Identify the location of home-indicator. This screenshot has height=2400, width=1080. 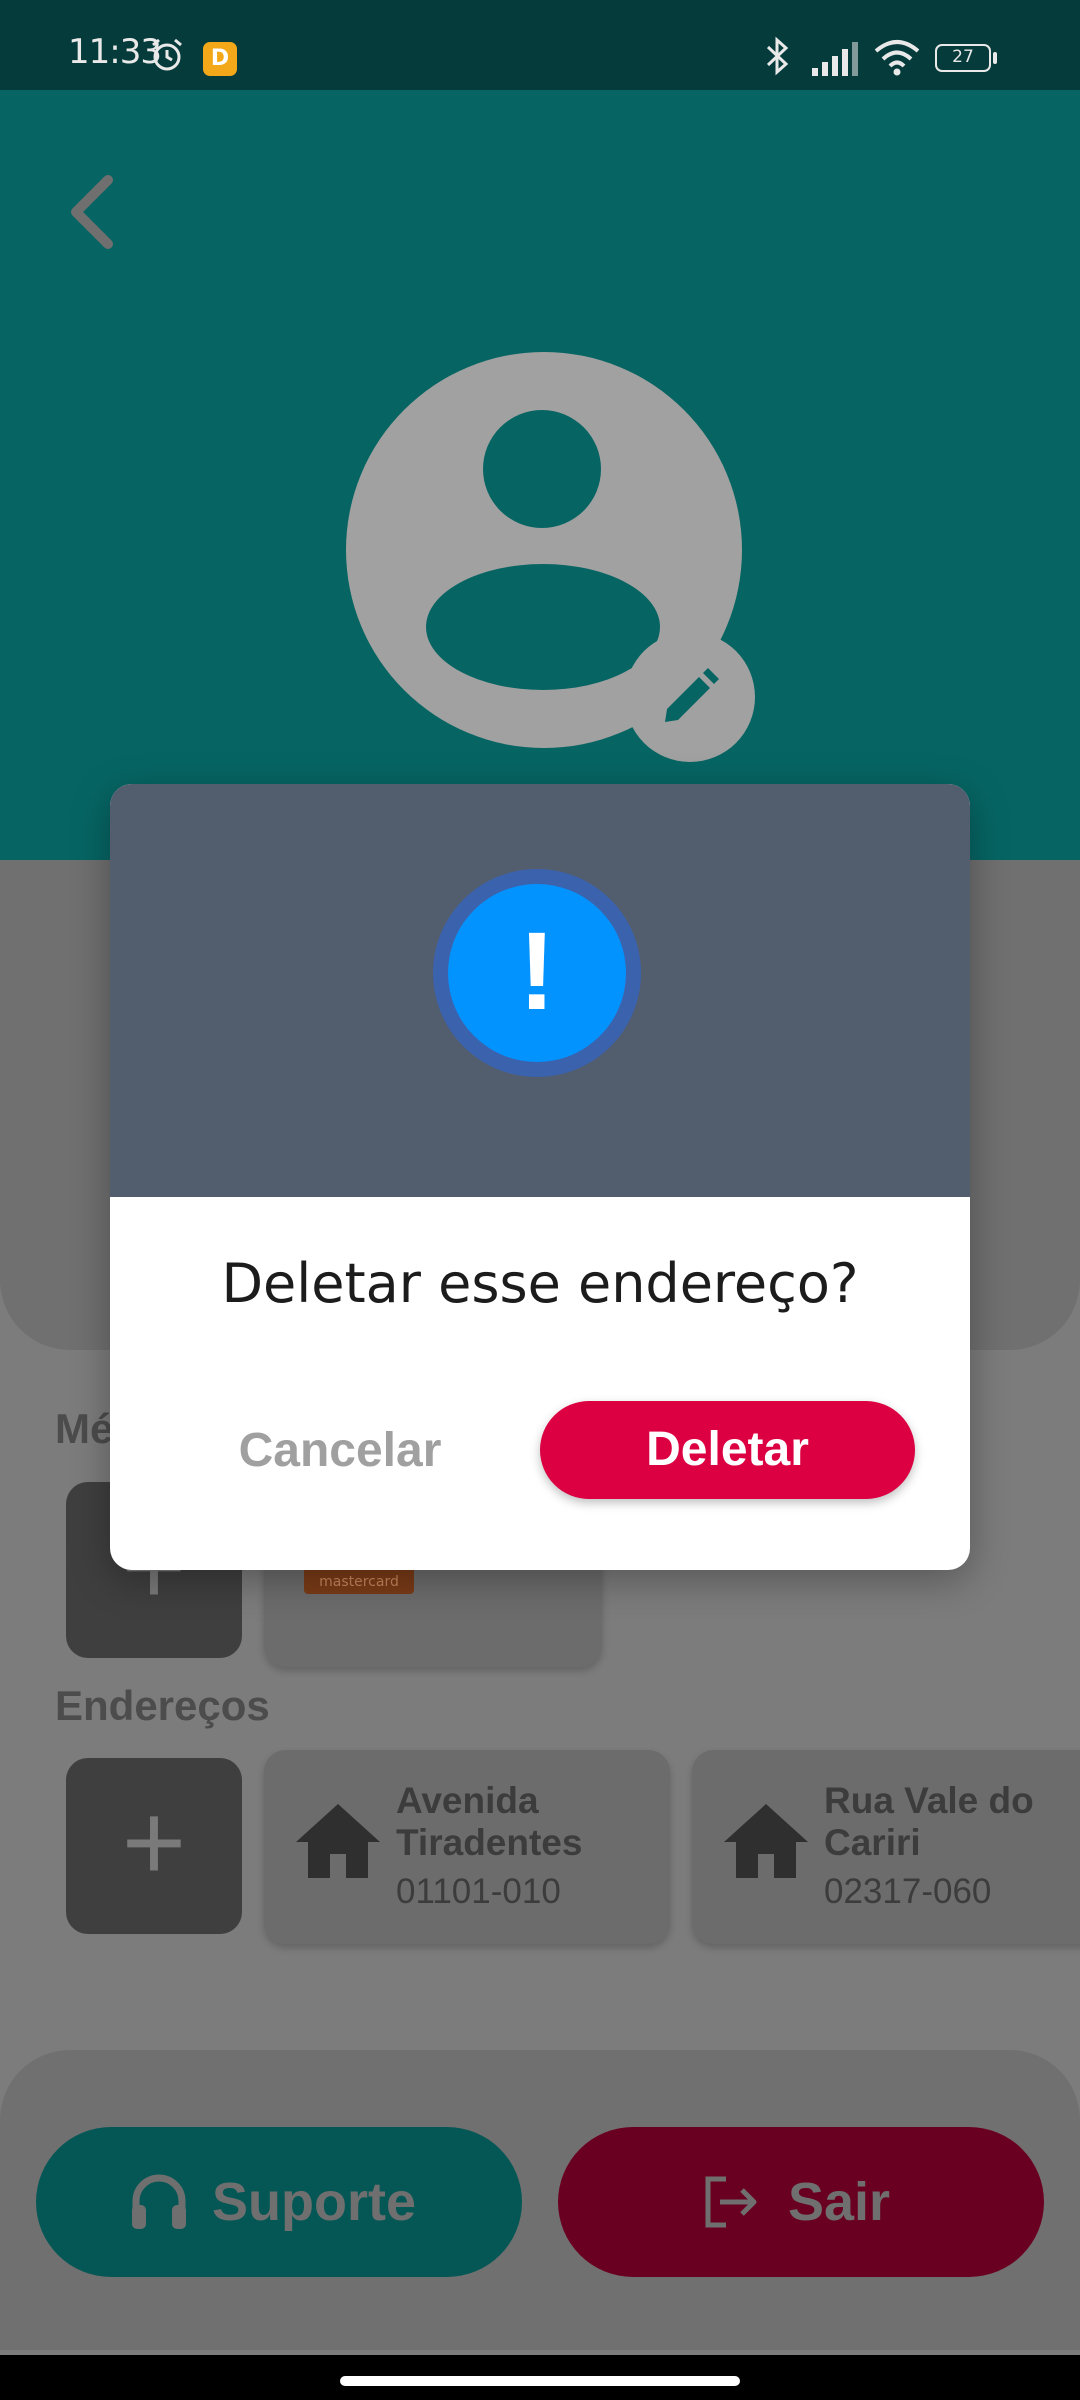
(540, 2381).